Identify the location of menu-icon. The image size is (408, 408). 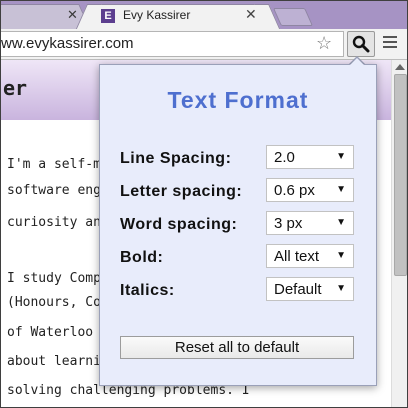
(390, 43).